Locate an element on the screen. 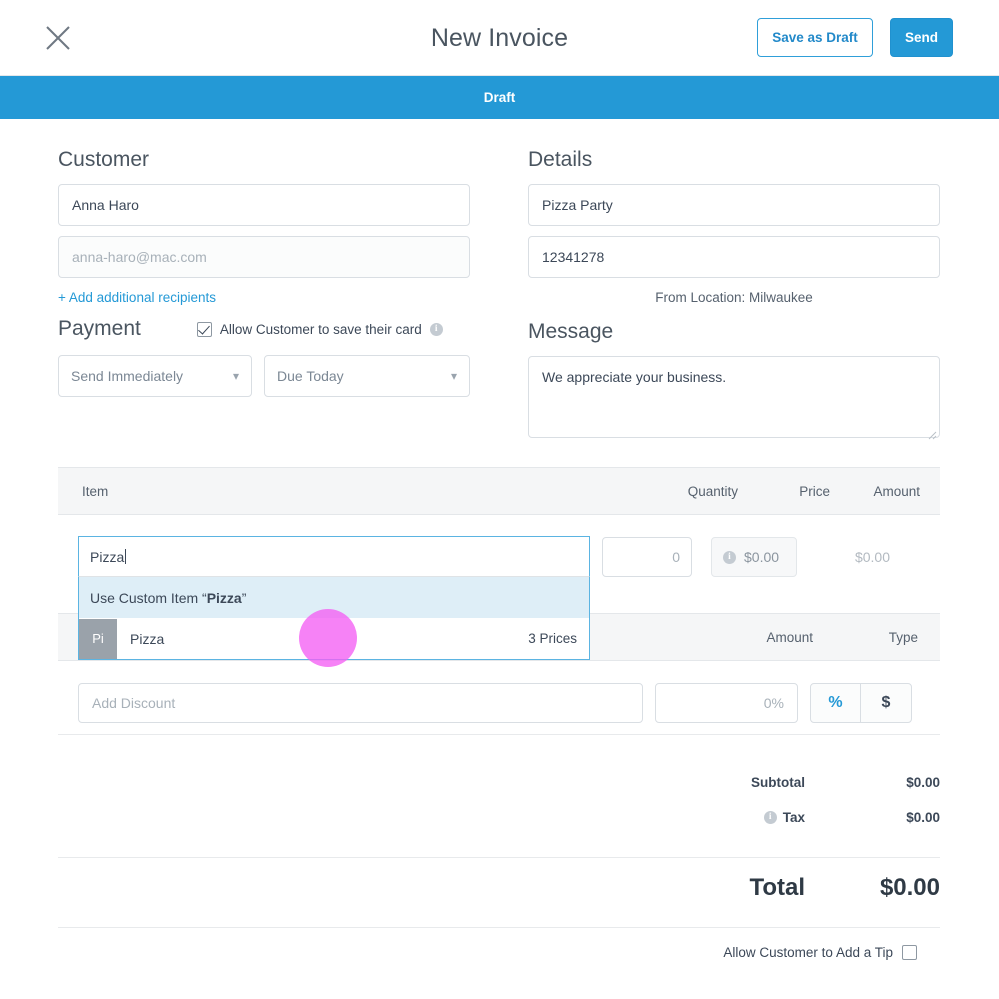  message-section: Message is located at coordinates (734, 381).